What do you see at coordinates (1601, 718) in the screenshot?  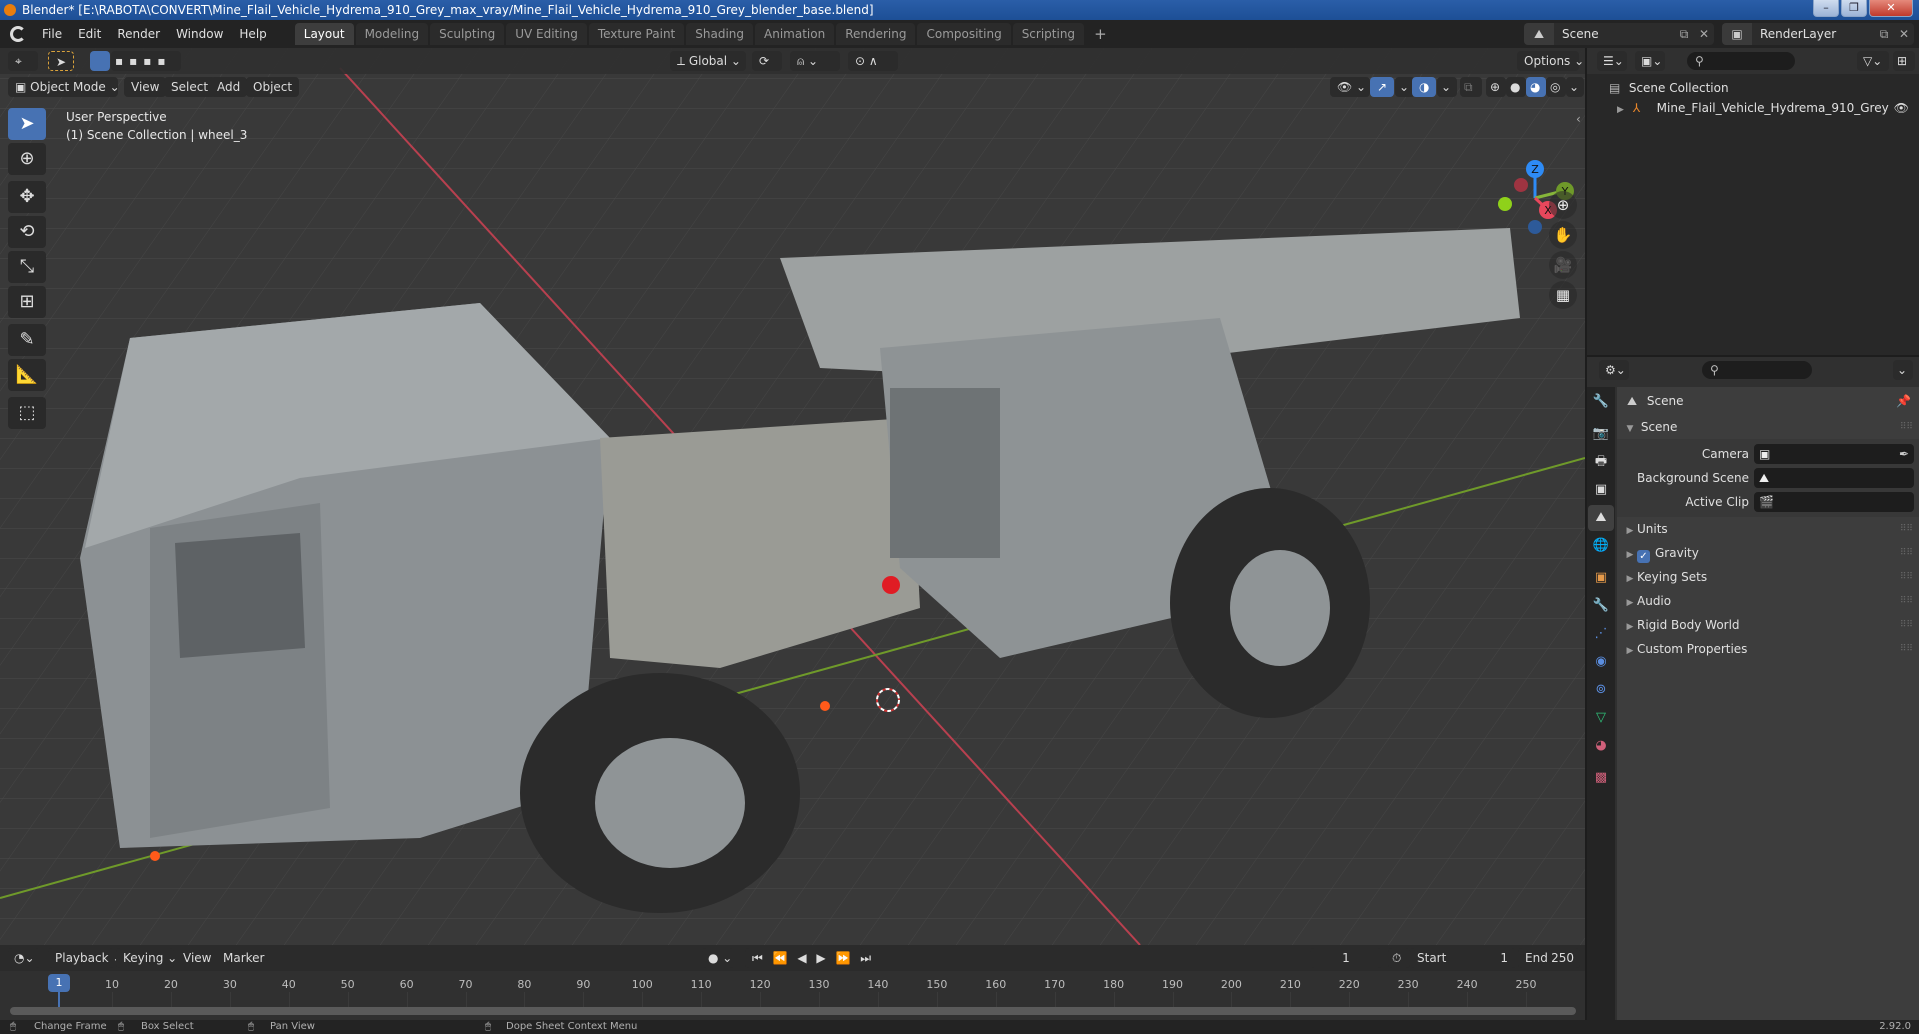 I see `data-tab-icon: ▽` at bounding box center [1601, 718].